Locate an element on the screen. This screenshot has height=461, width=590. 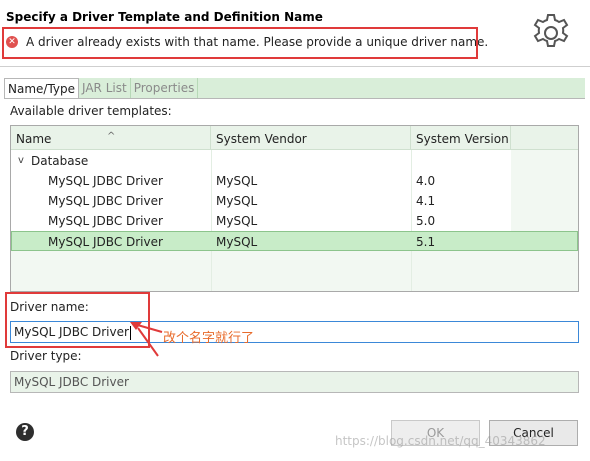
row-version: 4.1 is located at coordinates (426, 201).